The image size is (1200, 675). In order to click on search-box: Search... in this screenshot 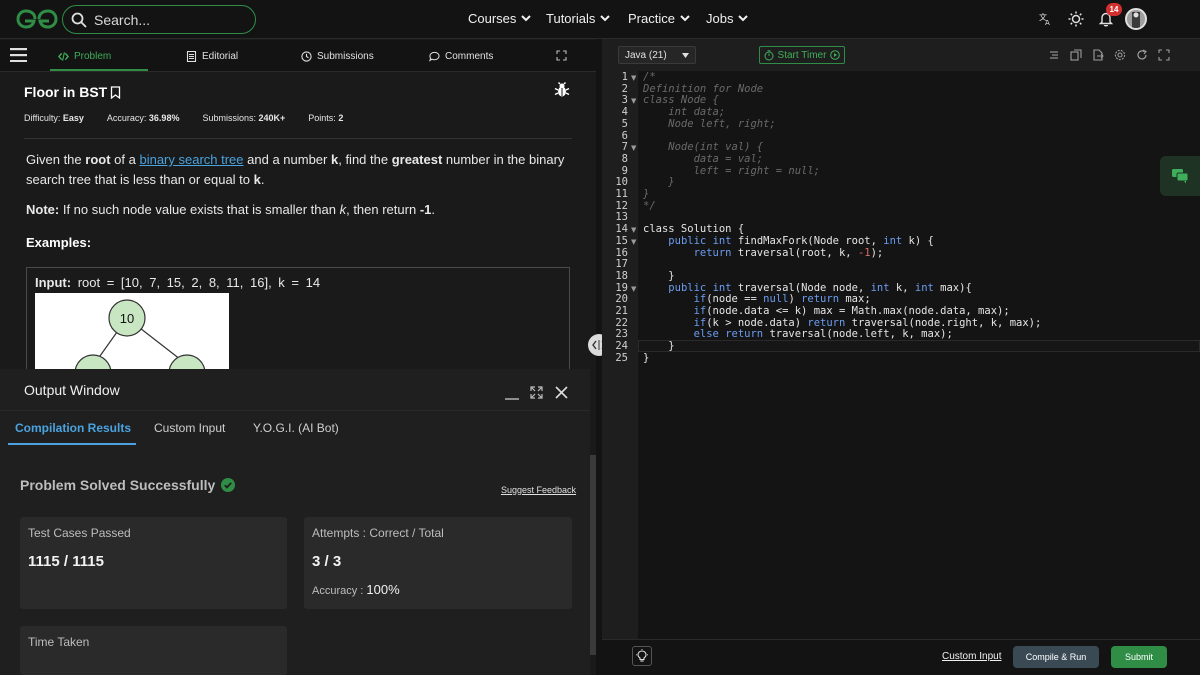, I will do `click(159, 19)`.